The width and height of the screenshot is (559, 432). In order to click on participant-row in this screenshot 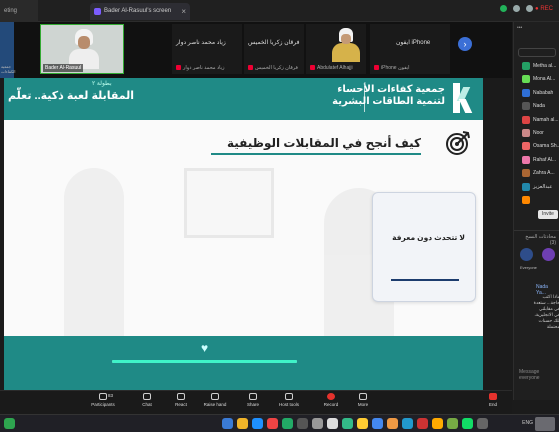, I will do `click(536, 200)`.